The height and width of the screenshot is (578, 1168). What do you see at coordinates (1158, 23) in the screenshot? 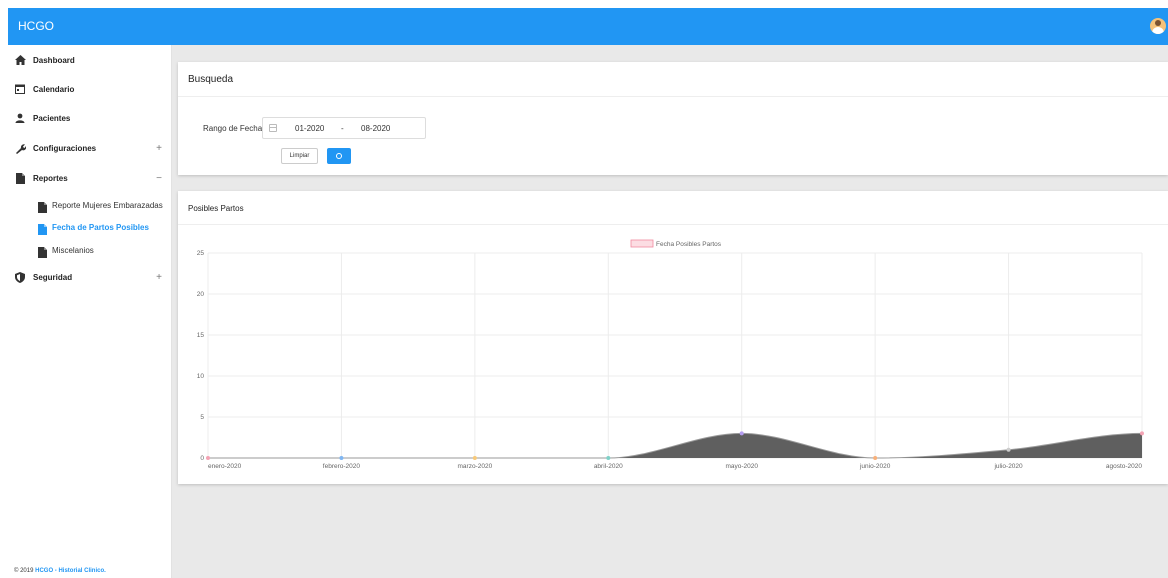
I see `avatar-head` at bounding box center [1158, 23].